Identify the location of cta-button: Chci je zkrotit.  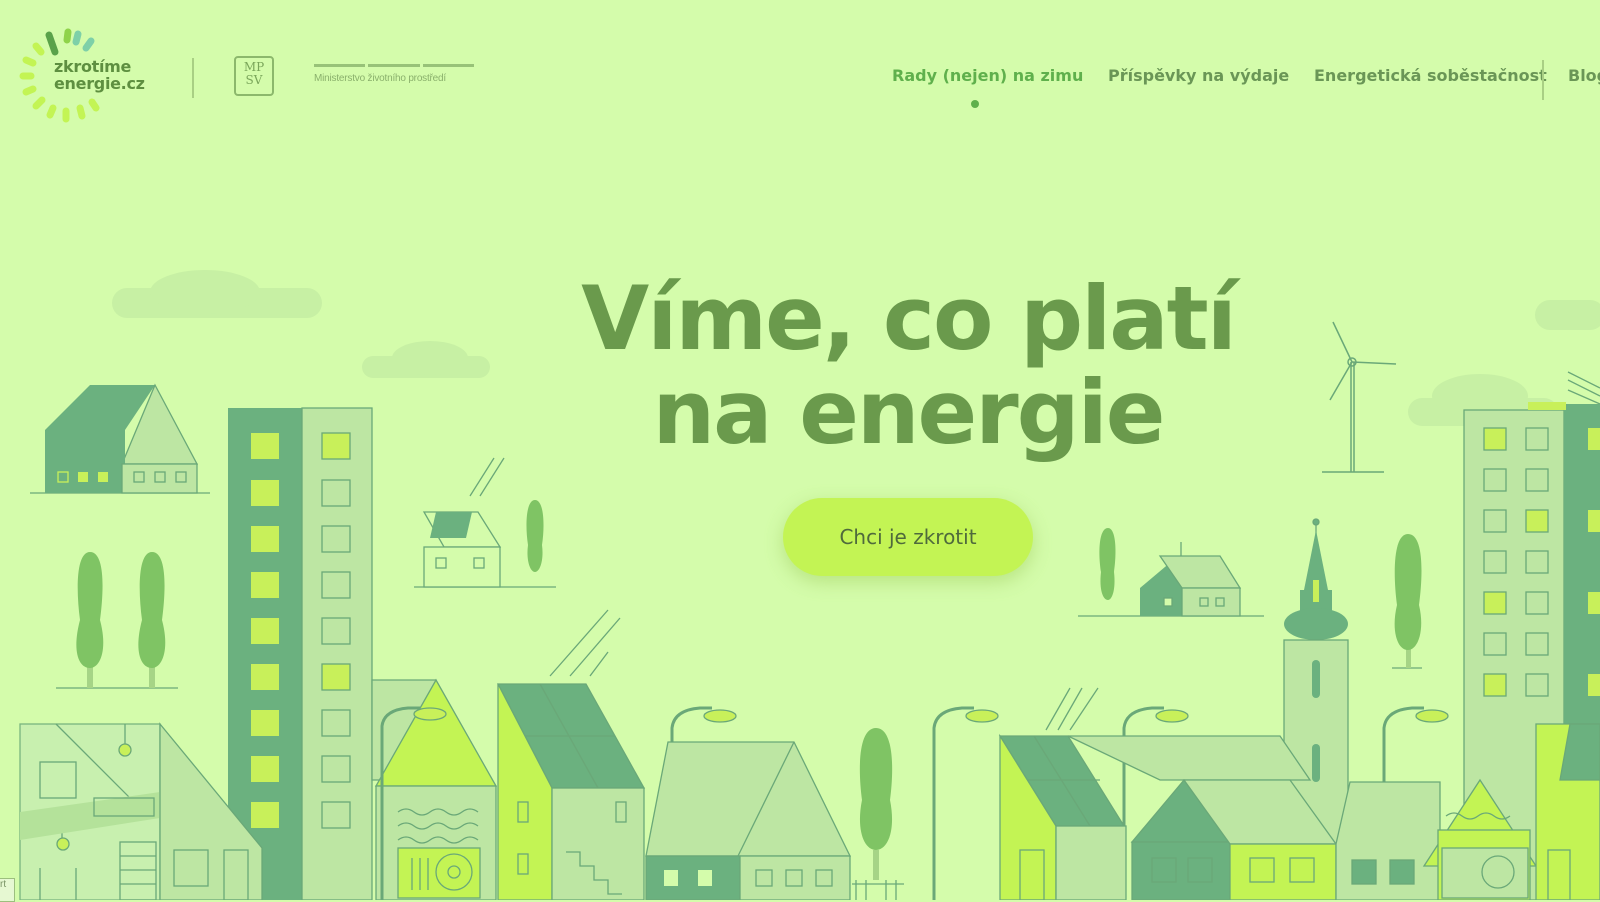
(908, 537).